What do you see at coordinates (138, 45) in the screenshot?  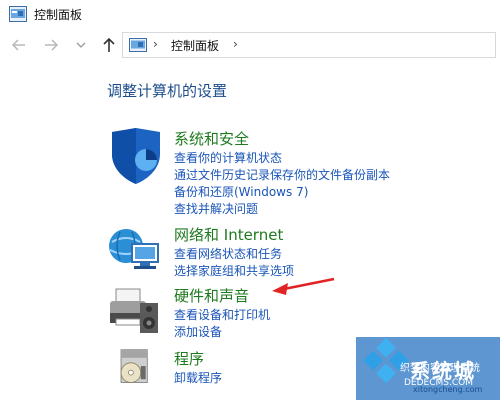 I see `control-panel-small-icon` at bounding box center [138, 45].